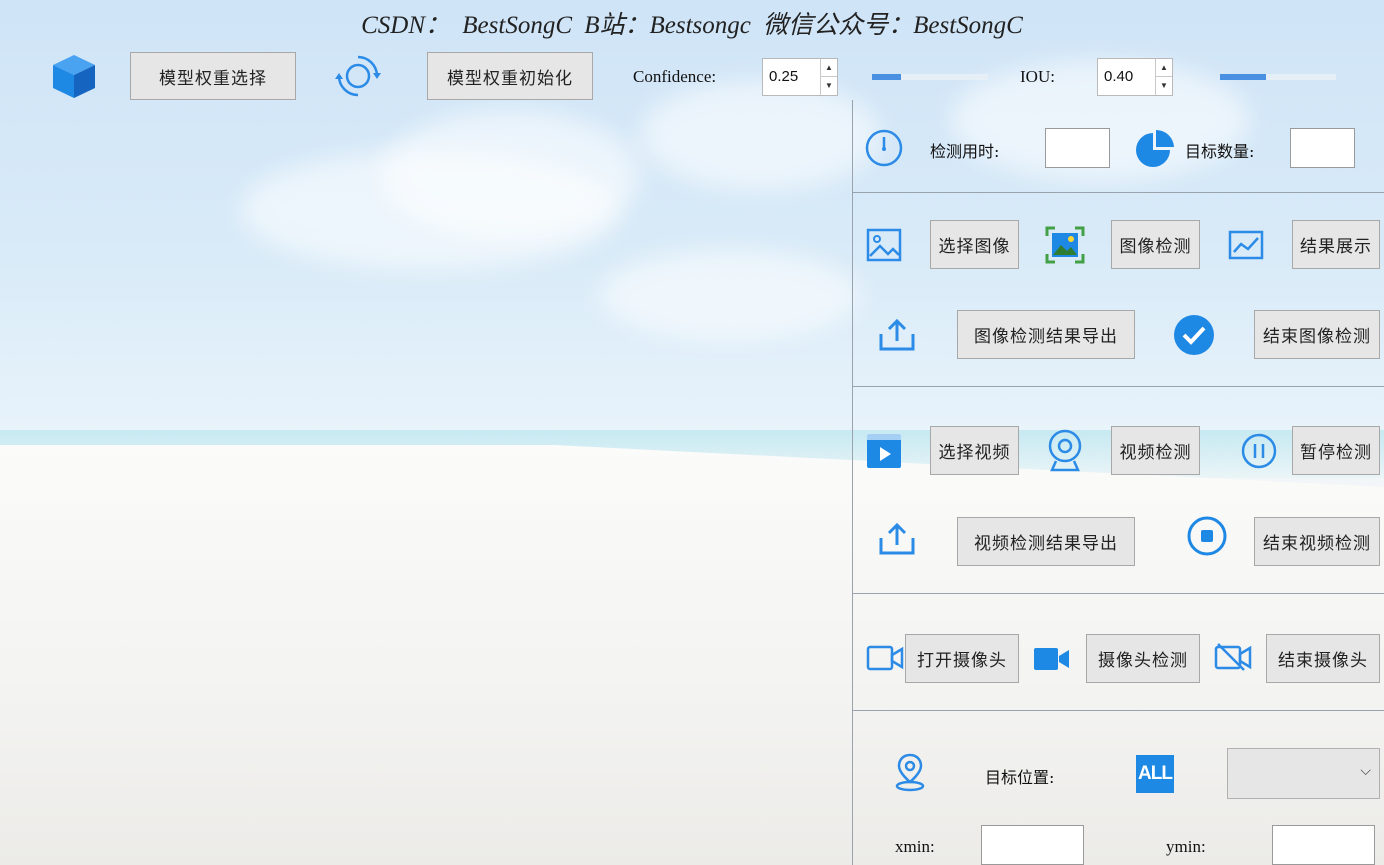 This screenshot has width=1384, height=865. What do you see at coordinates (1303, 773) in the screenshot?
I see `target-select-dropdown: ⌵` at bounding box center [1303, 773].